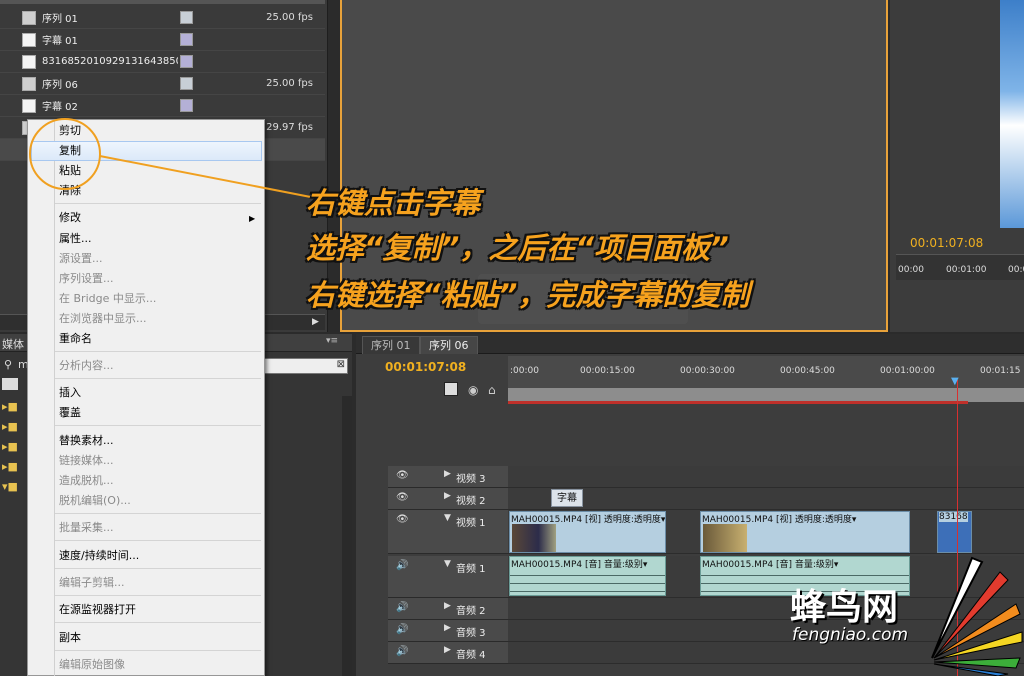  Describe the element at coordinates (448, 532) in the screenshot. I see `track-header-video-1: 👁 ▼ 视频 1` at that location.